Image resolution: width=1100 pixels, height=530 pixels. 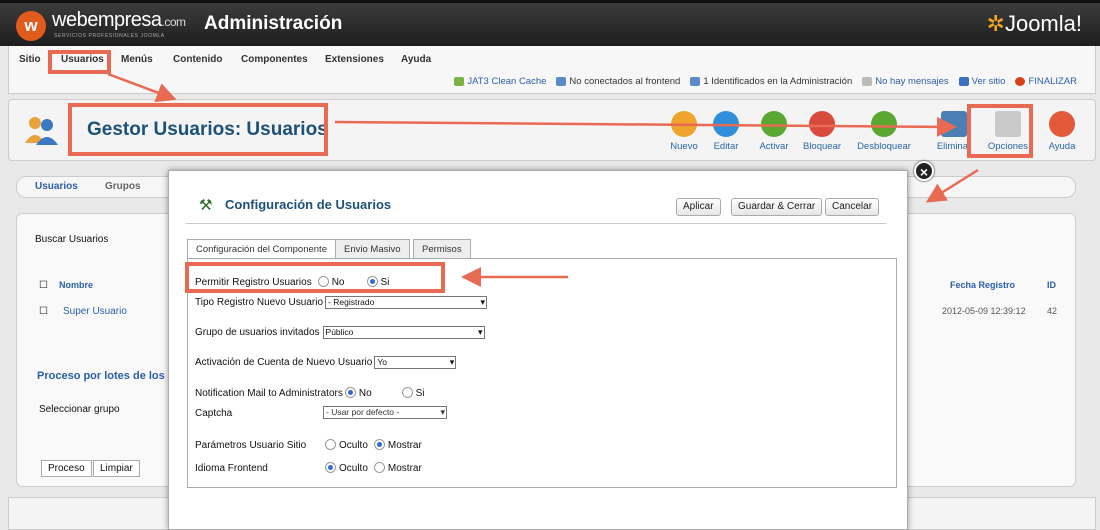 What do you see at coordinates (952, 185) in the screenshot?
I see `arrow-options-to-modal` at bounding box center [952, 185].